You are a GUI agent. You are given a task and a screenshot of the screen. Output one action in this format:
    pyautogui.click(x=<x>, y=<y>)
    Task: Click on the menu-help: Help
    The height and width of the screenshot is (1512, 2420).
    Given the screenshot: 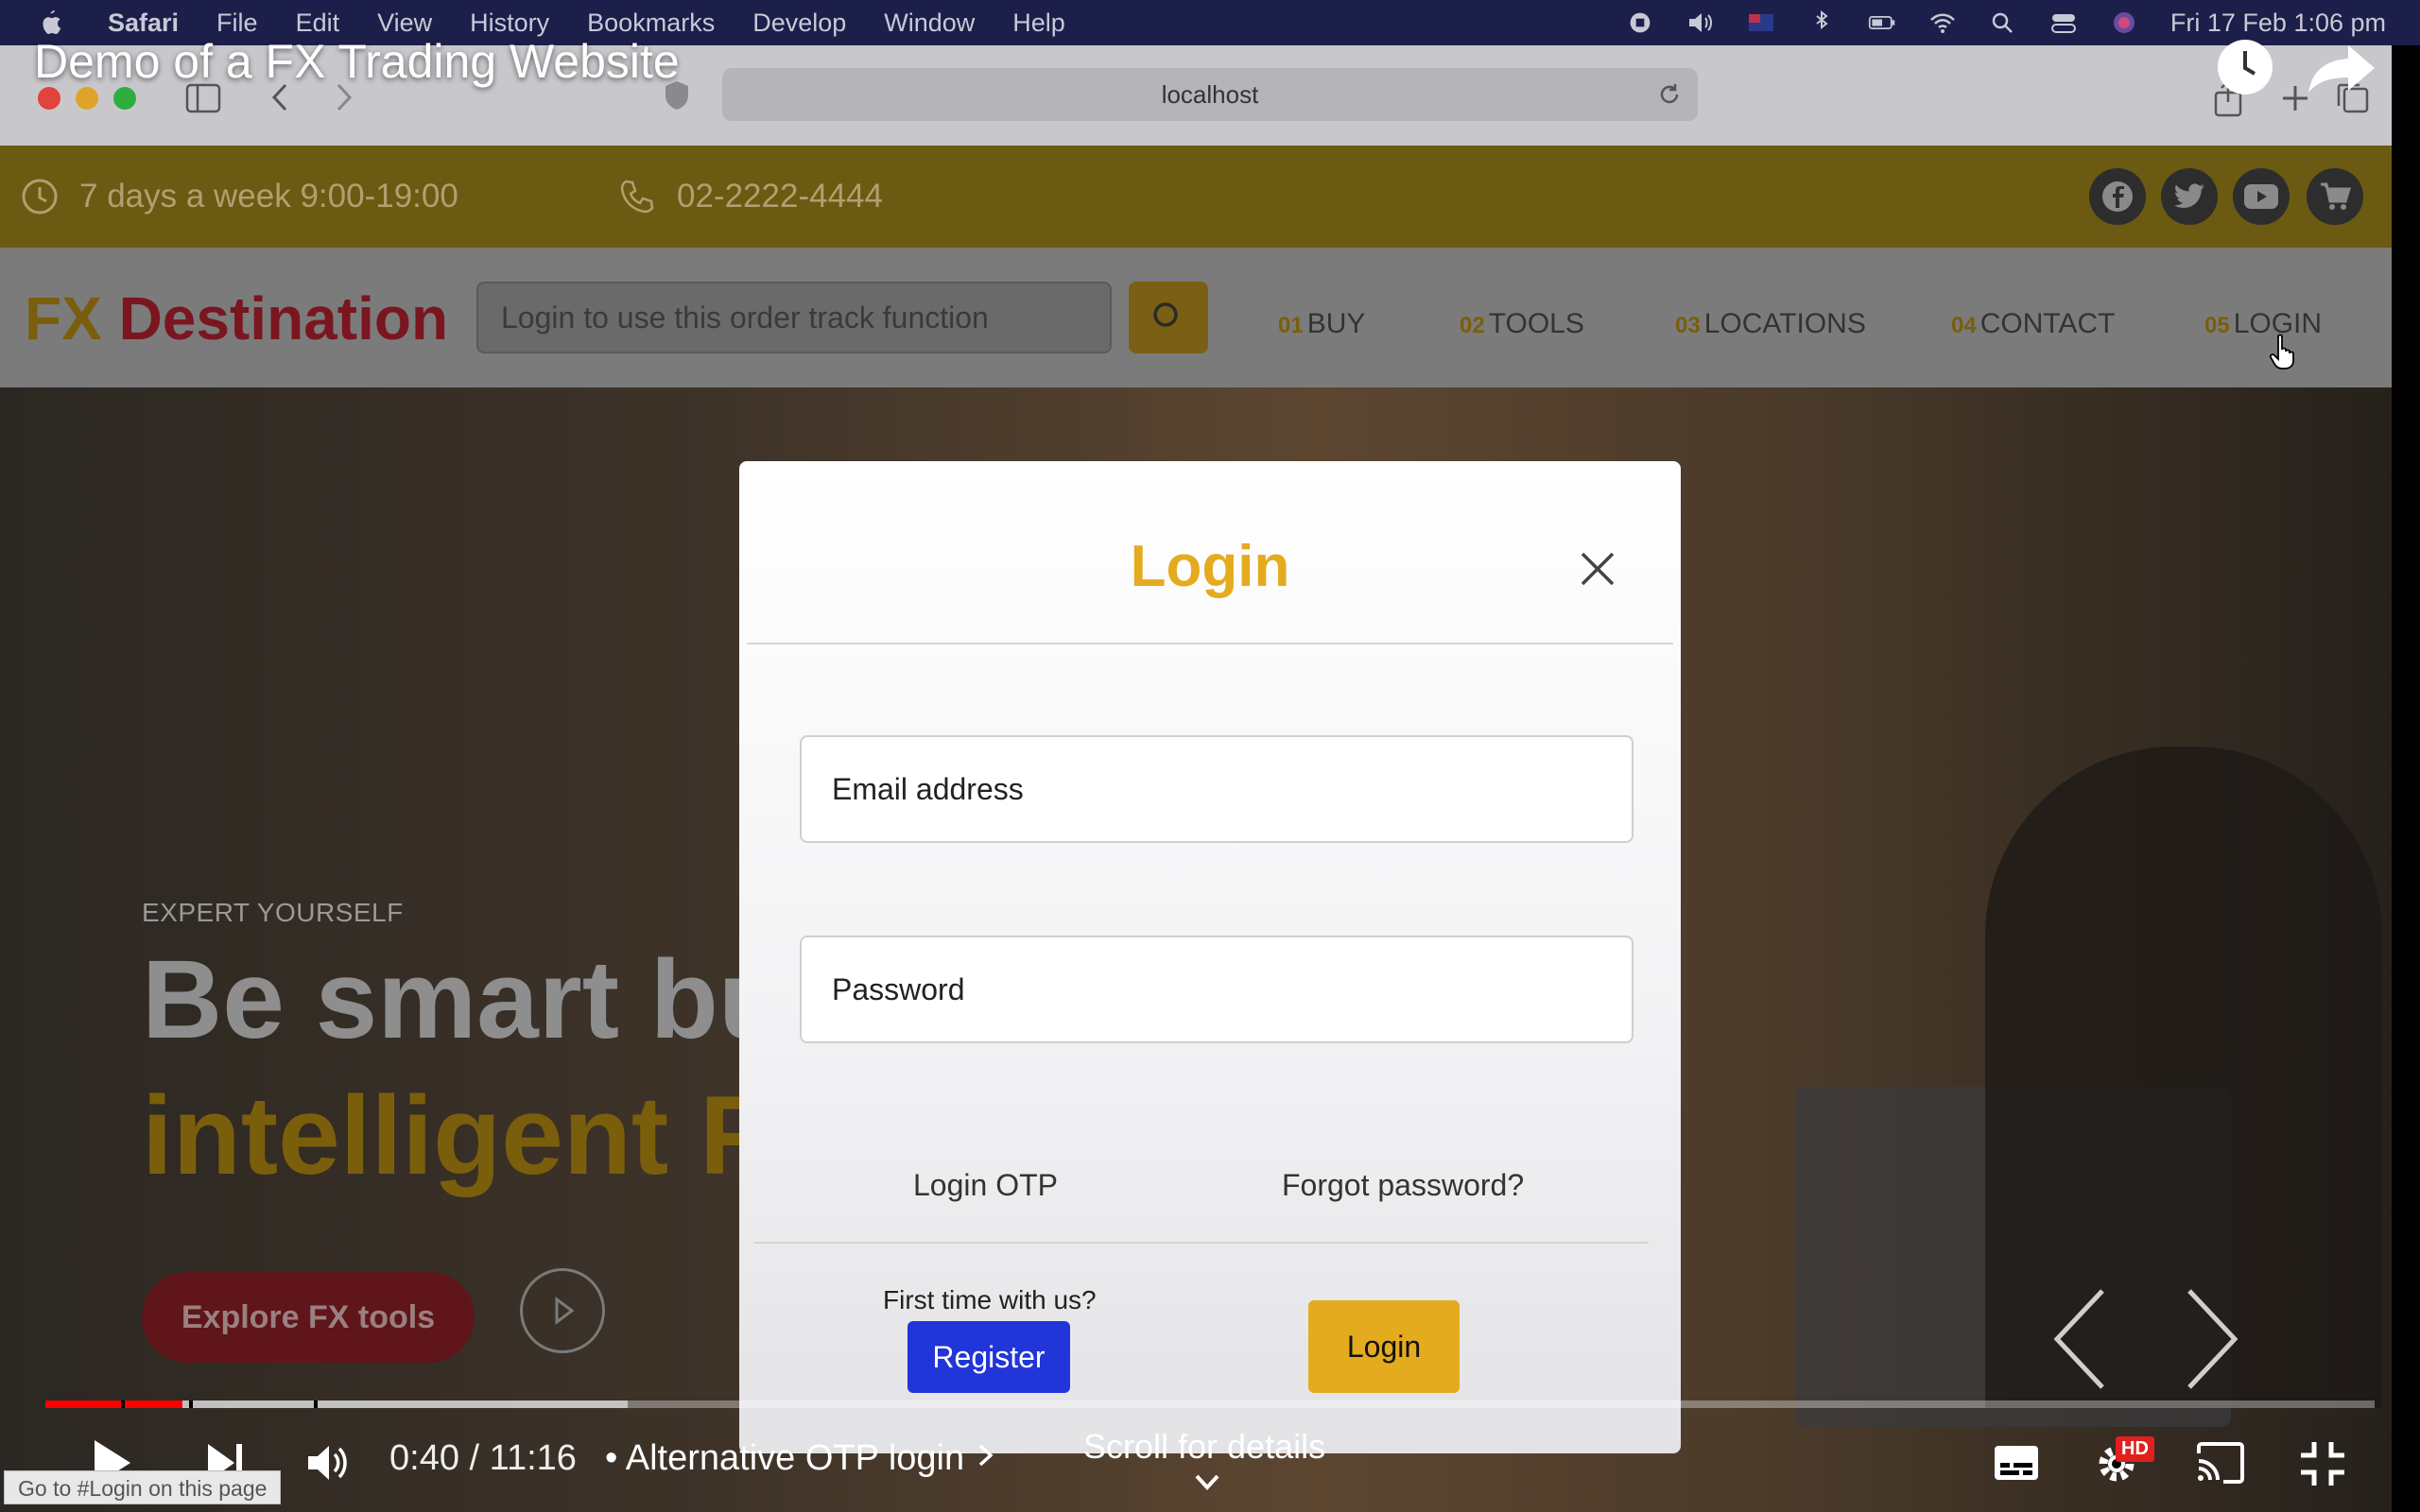 What is the action you would take?
    pyautogui.click(x=1039, y=23)
    